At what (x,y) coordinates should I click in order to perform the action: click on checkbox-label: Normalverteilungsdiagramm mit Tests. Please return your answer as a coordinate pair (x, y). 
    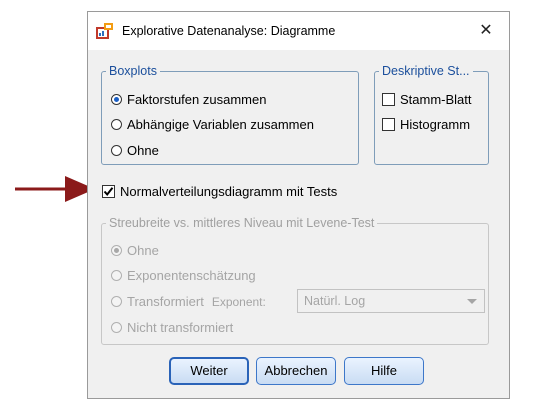
    Looking at the image, I should click on (229, 191).